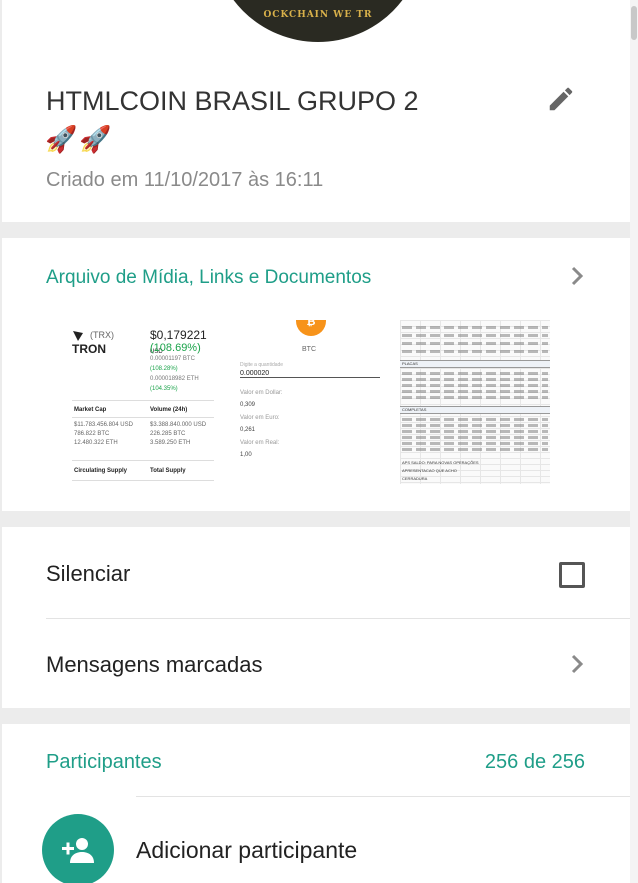  I want to click on tron-eth-change: (104.35%), so click(164, 389).